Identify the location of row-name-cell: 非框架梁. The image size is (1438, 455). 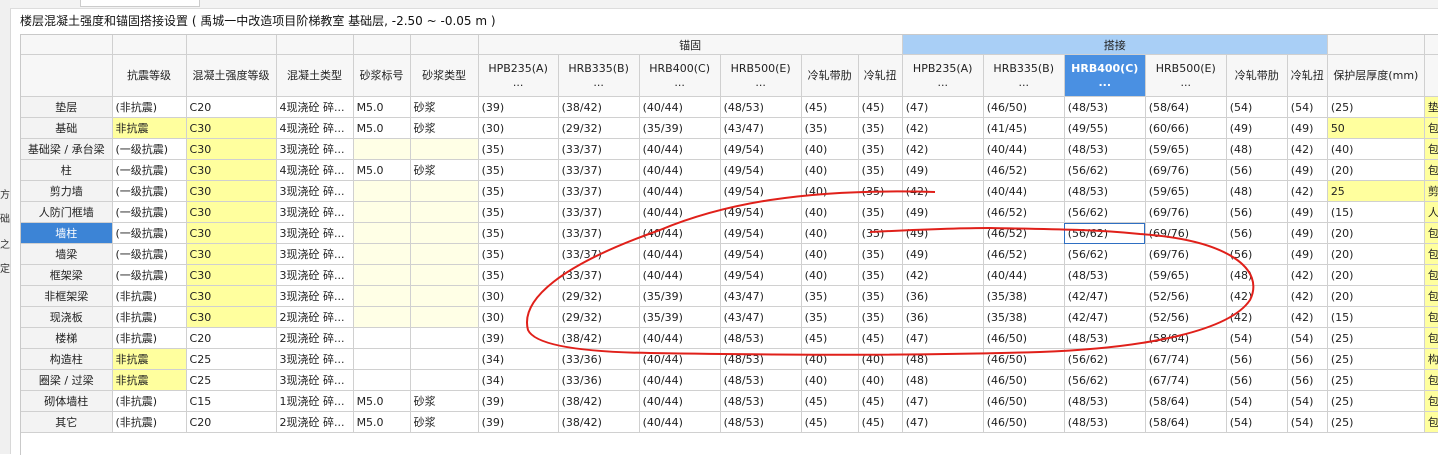
(67, 296).